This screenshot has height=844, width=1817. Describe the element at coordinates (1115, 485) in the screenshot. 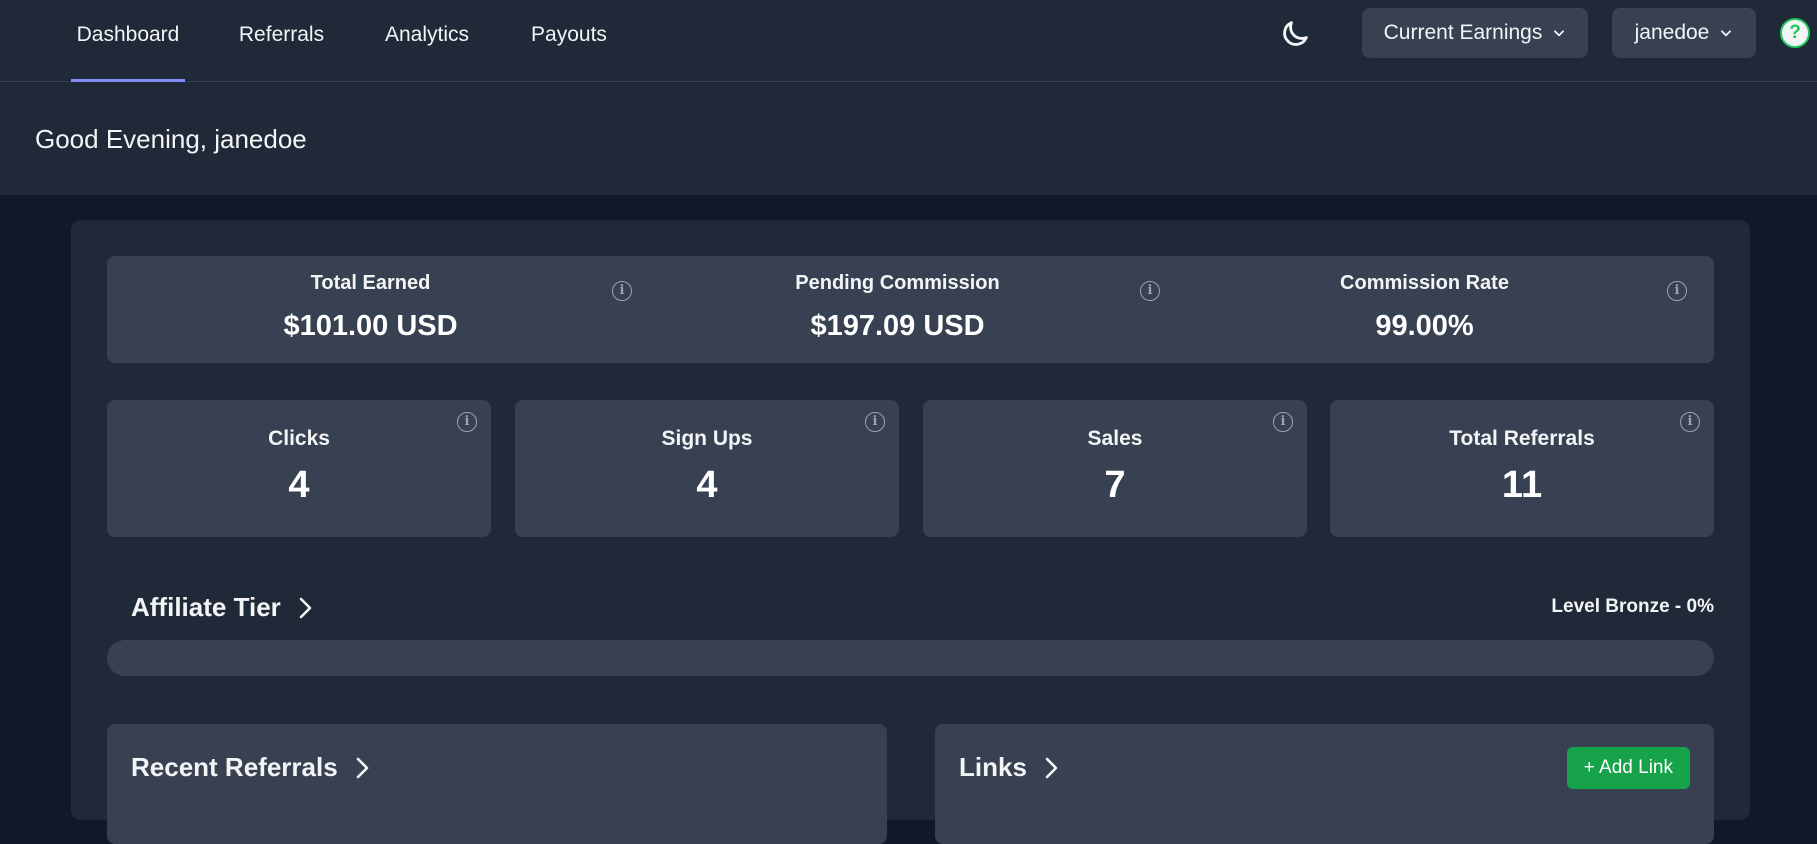

I see `sales-value: 7` at that location.